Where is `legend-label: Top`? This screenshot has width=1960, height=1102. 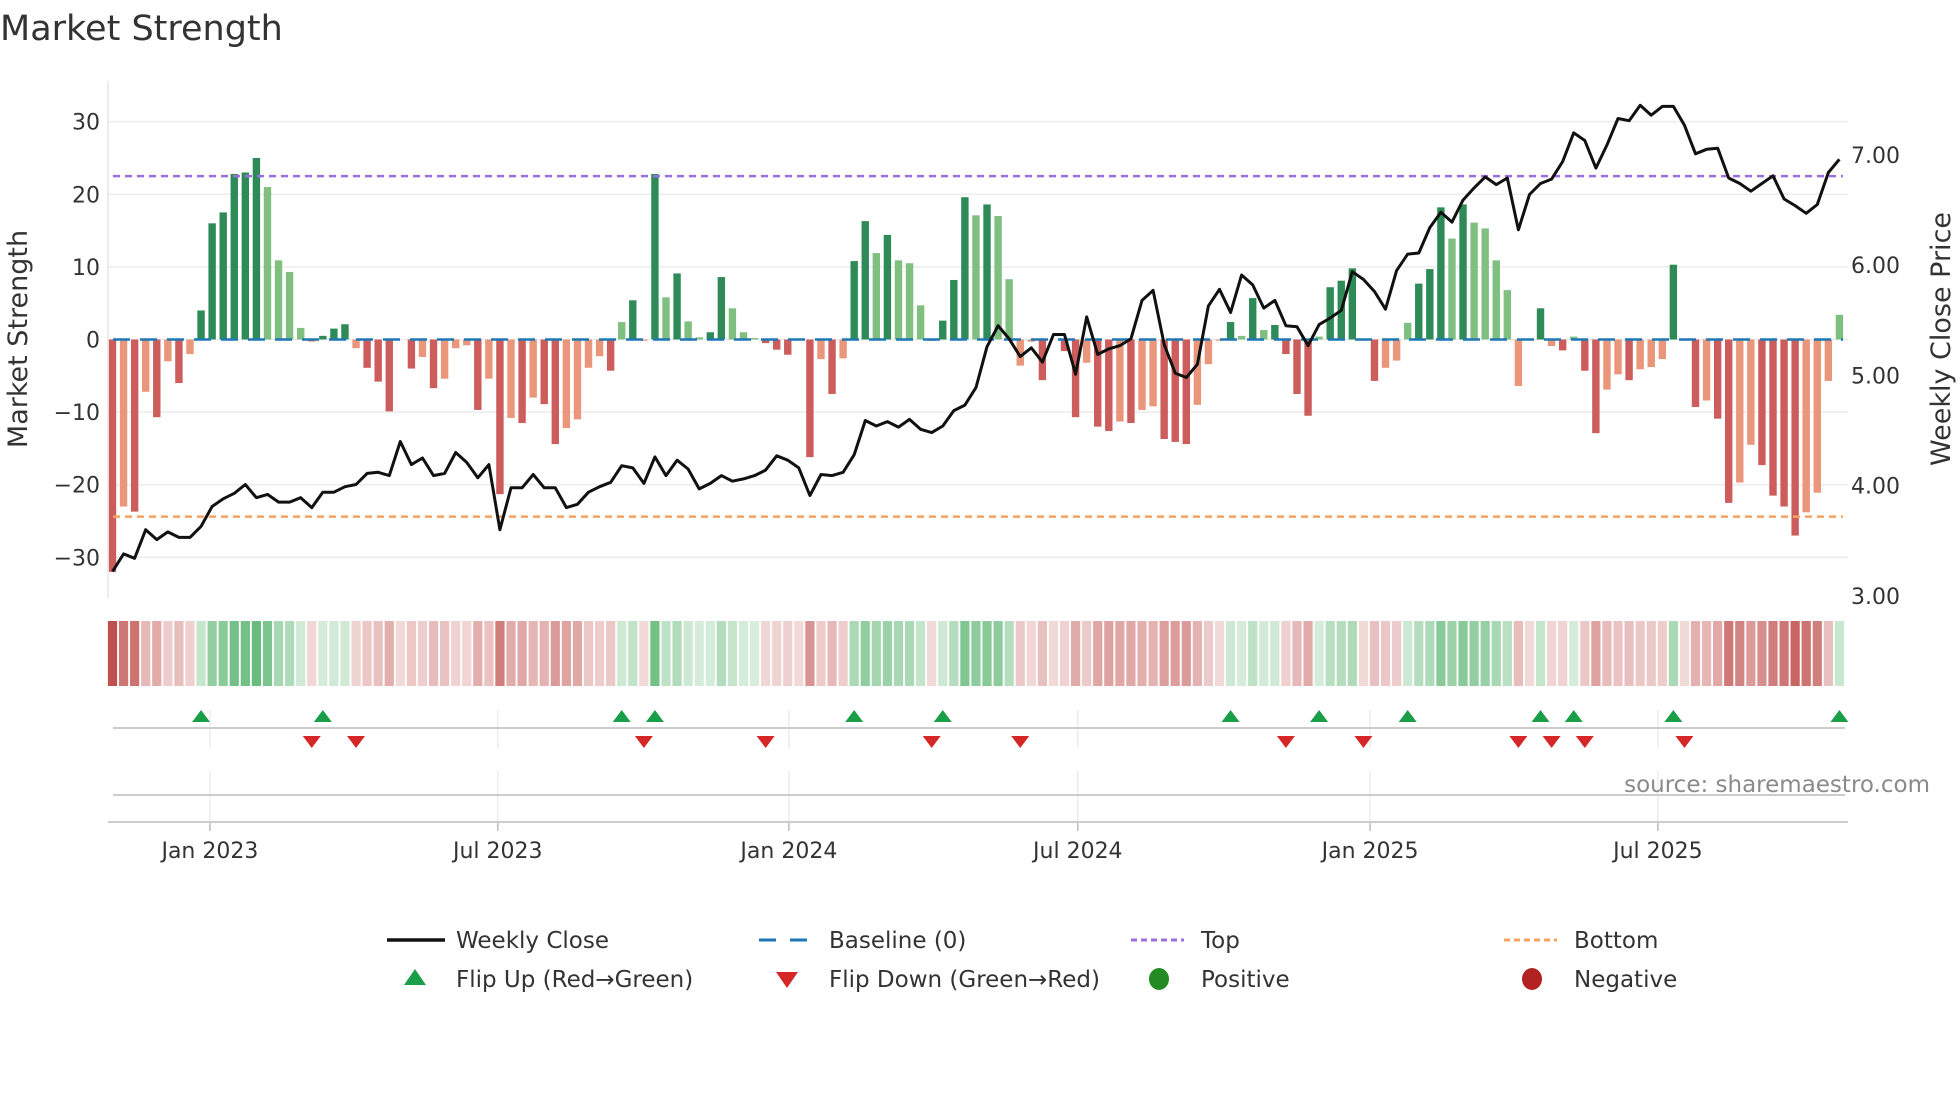 legend-label: Top is located at coordinates (1220, 941).